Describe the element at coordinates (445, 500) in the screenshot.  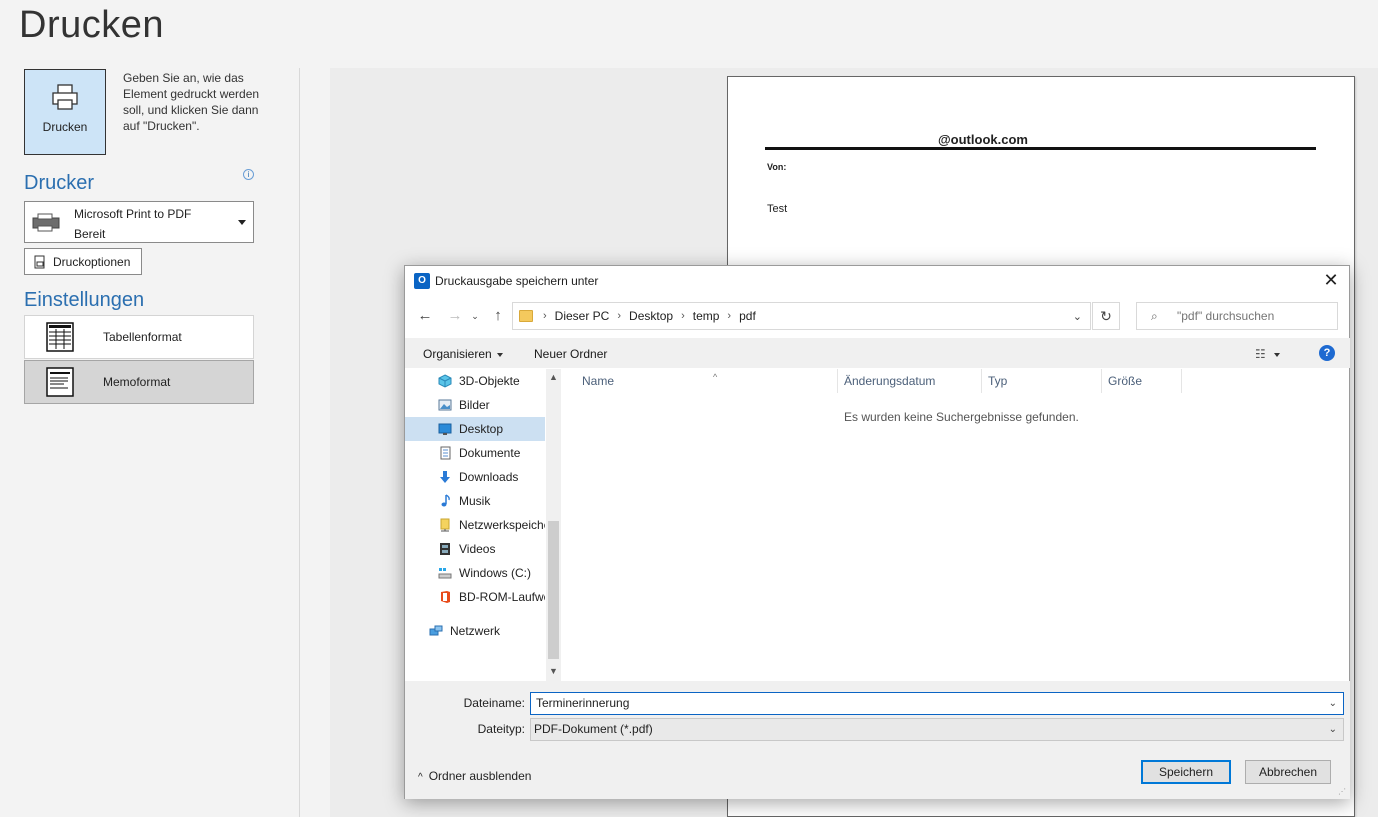
I see `music-note-icon` at that location.